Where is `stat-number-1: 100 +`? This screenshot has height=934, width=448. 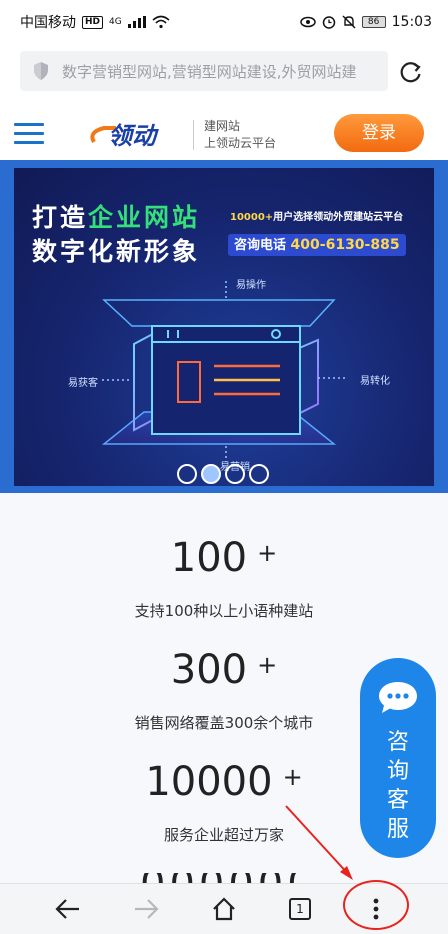 stat-number-1: 100 + is located at coordinates (224, 558).